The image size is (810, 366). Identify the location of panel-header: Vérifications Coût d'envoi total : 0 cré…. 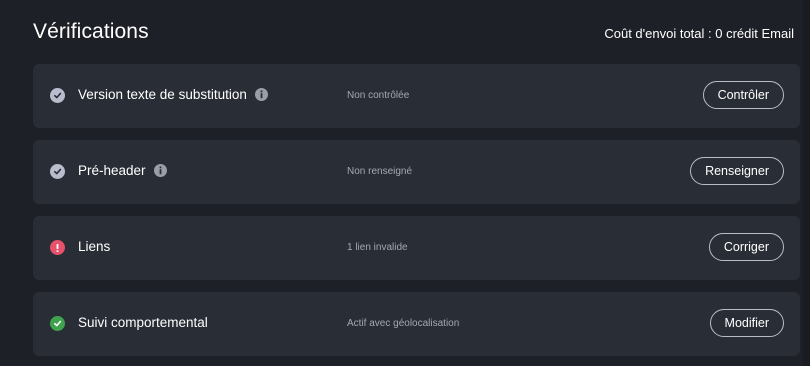
(413, 33).